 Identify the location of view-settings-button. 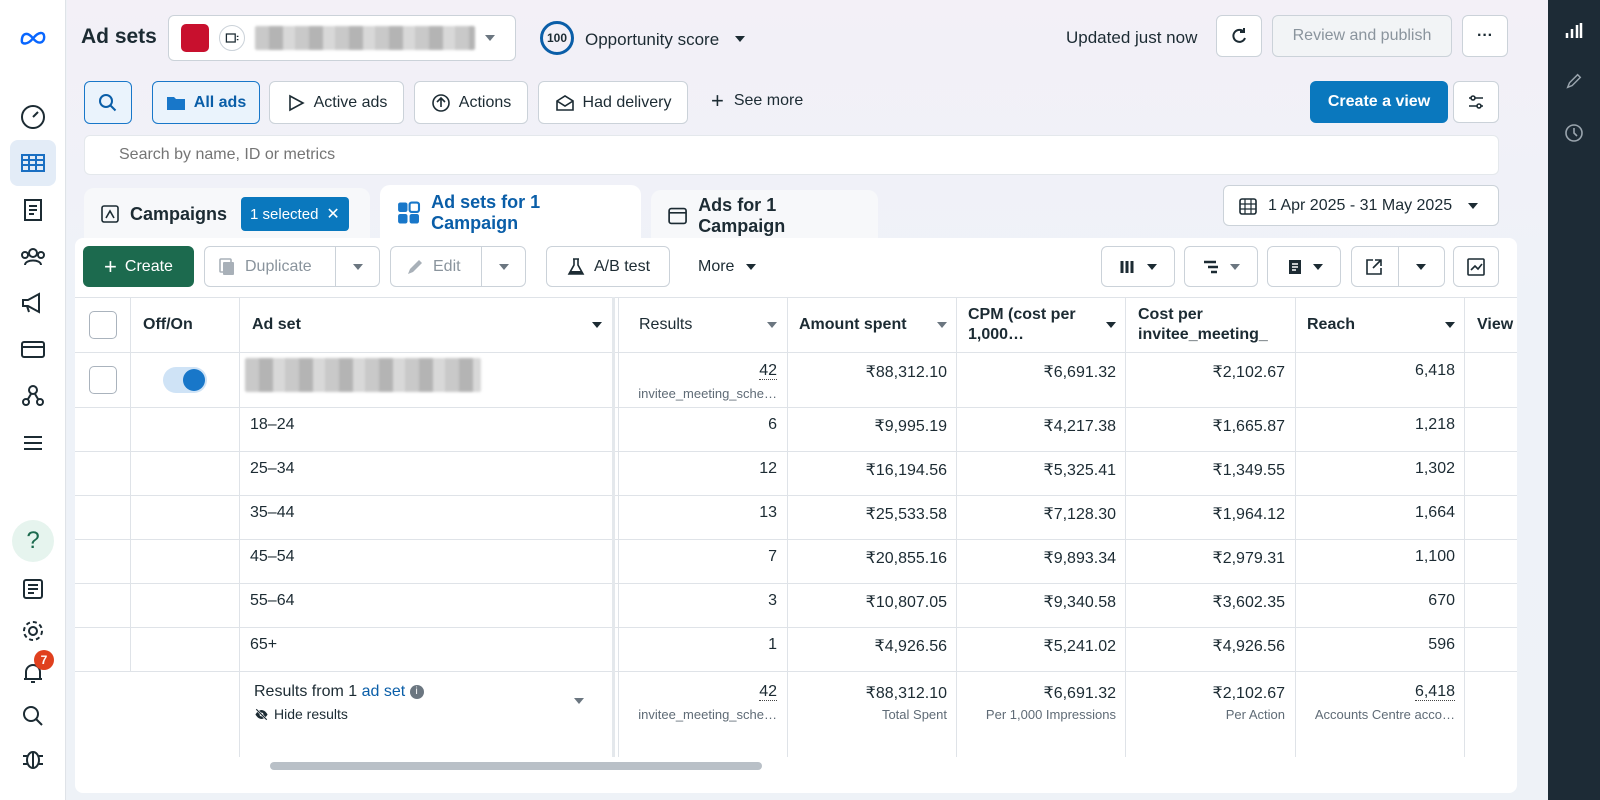
(1476, 102).